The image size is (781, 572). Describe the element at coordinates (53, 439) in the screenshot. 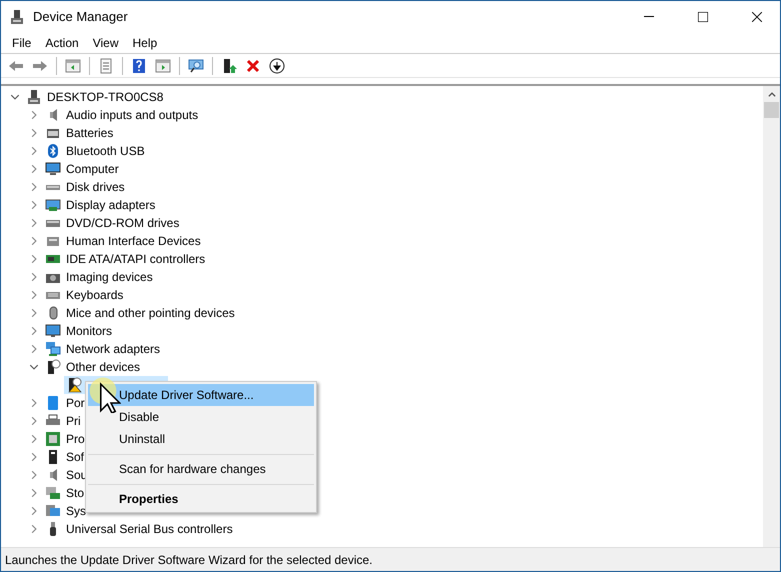

I see `processor-icon` at that location.